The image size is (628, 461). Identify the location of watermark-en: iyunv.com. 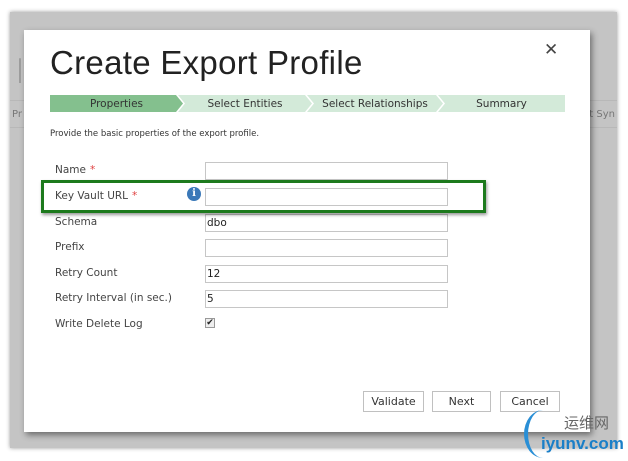
(582, 443).